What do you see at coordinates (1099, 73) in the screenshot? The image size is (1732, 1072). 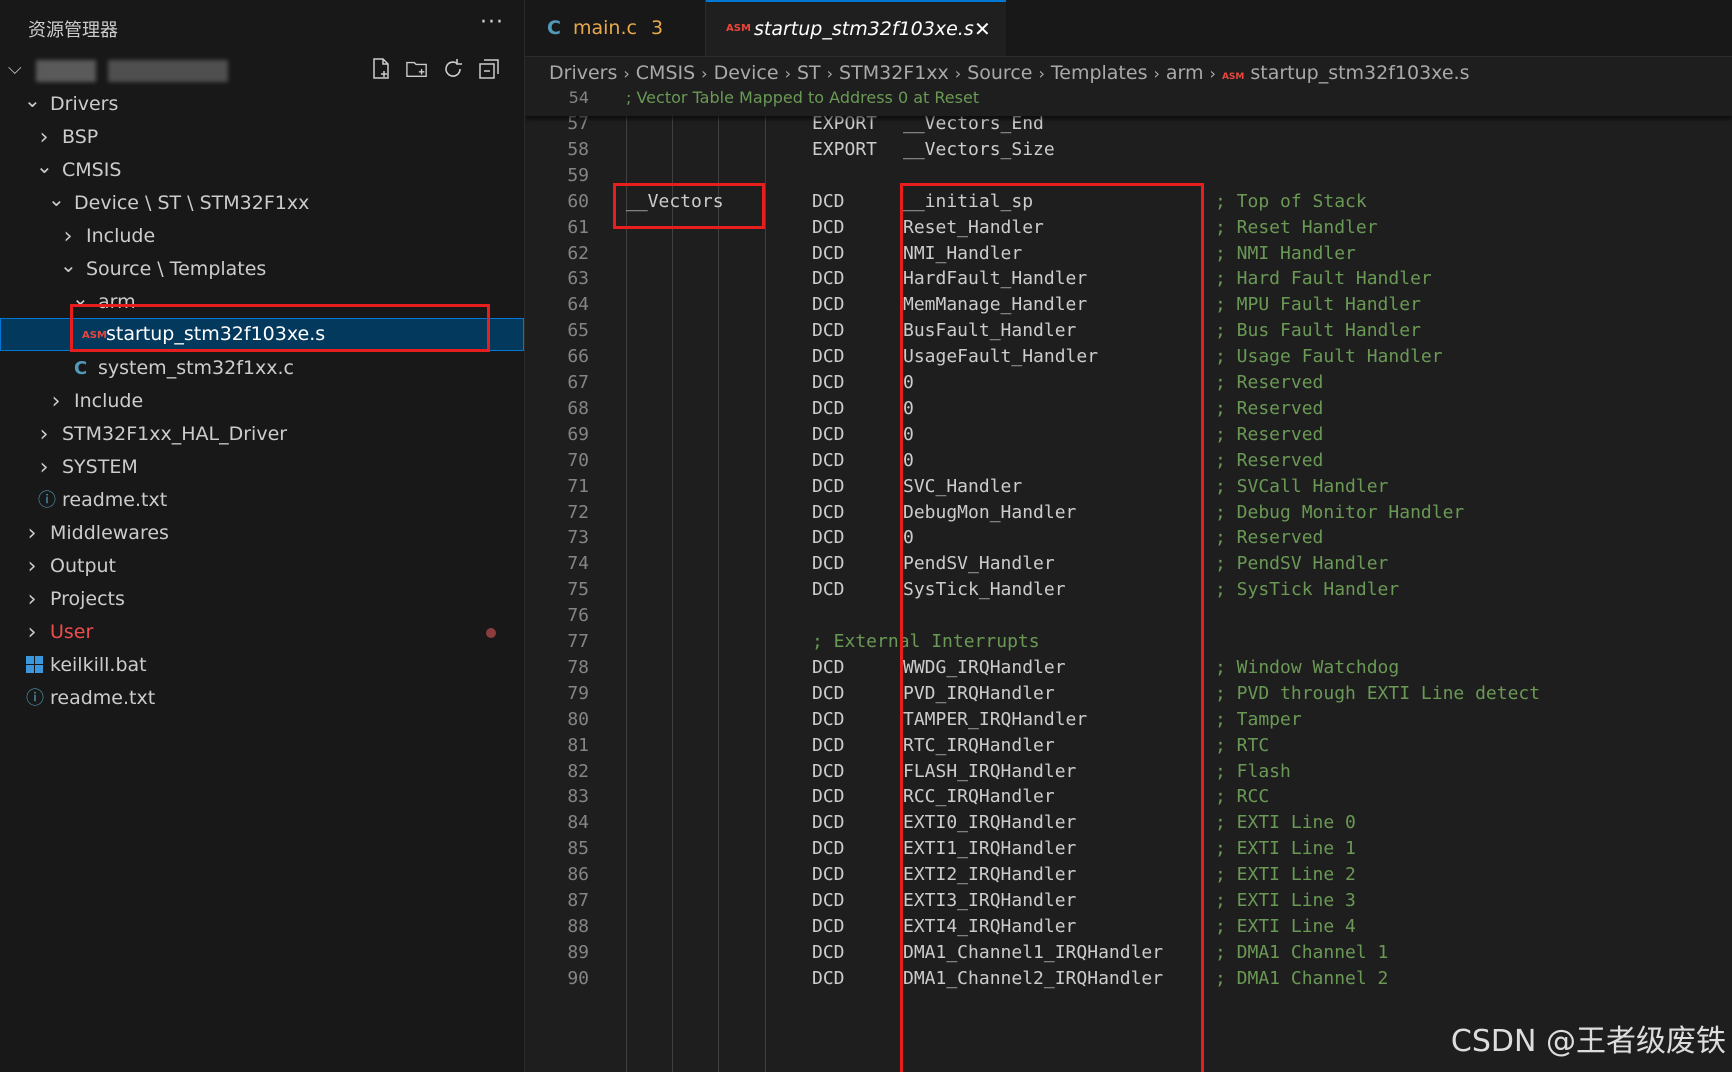 I see `breadcrumb-item: Templates` at bounding box center [1099, 73].